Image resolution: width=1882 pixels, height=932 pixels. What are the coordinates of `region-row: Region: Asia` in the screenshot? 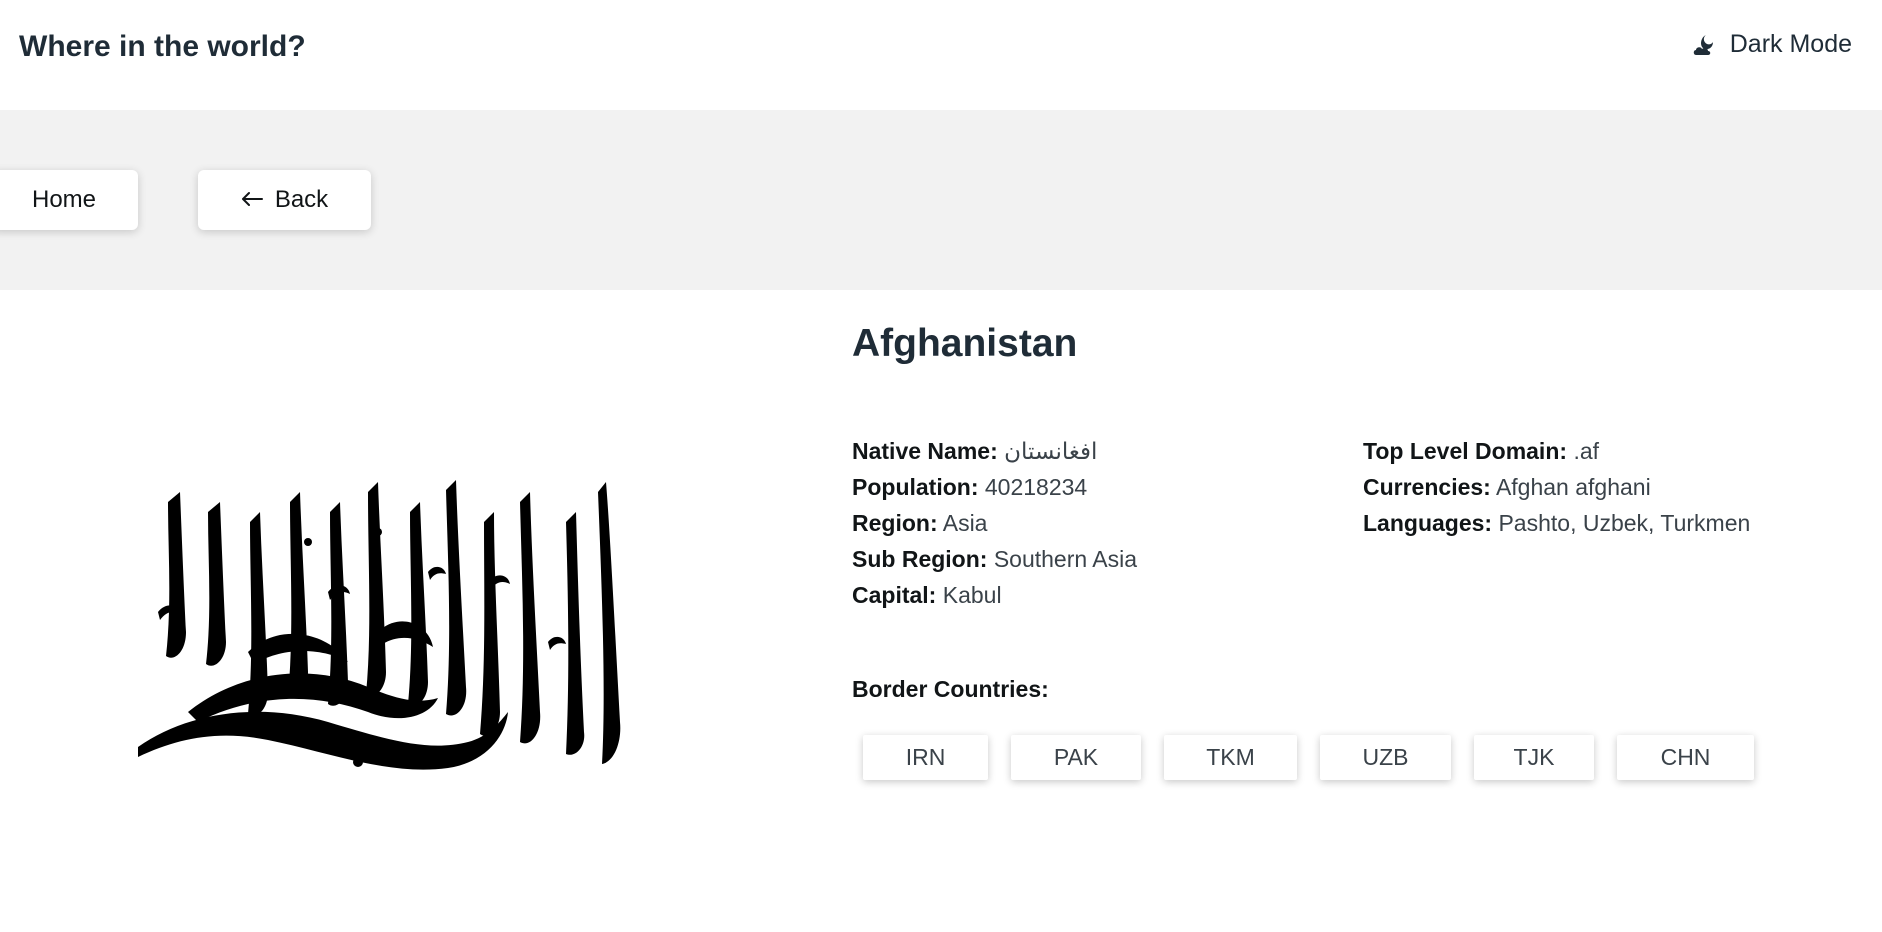 It's located at (994, 523).